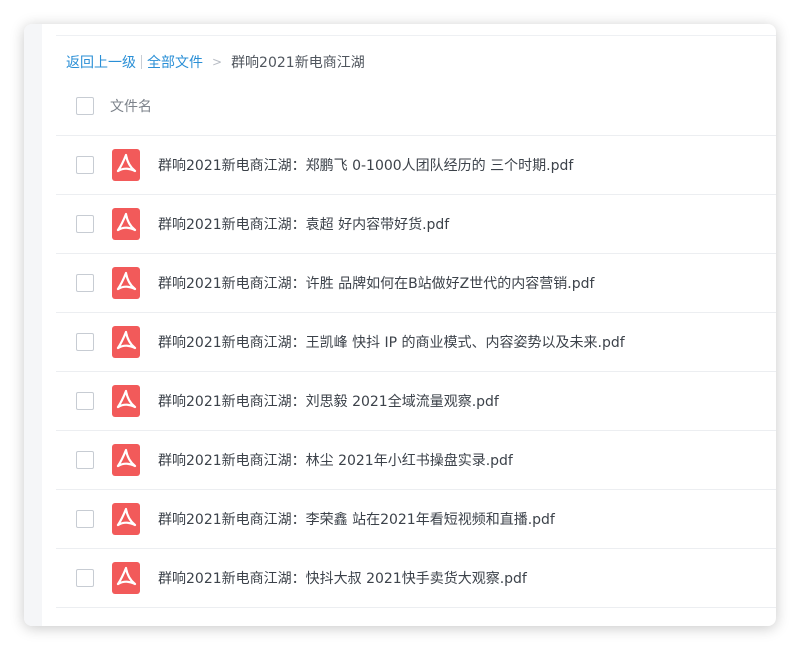 The width and height of the screenshot is (800, 650). I want to click on file-row: 群响2021新电商江湖：郑鹏飞 0-1000人团队经历的 三个时期.pdf, so click(416, 165).